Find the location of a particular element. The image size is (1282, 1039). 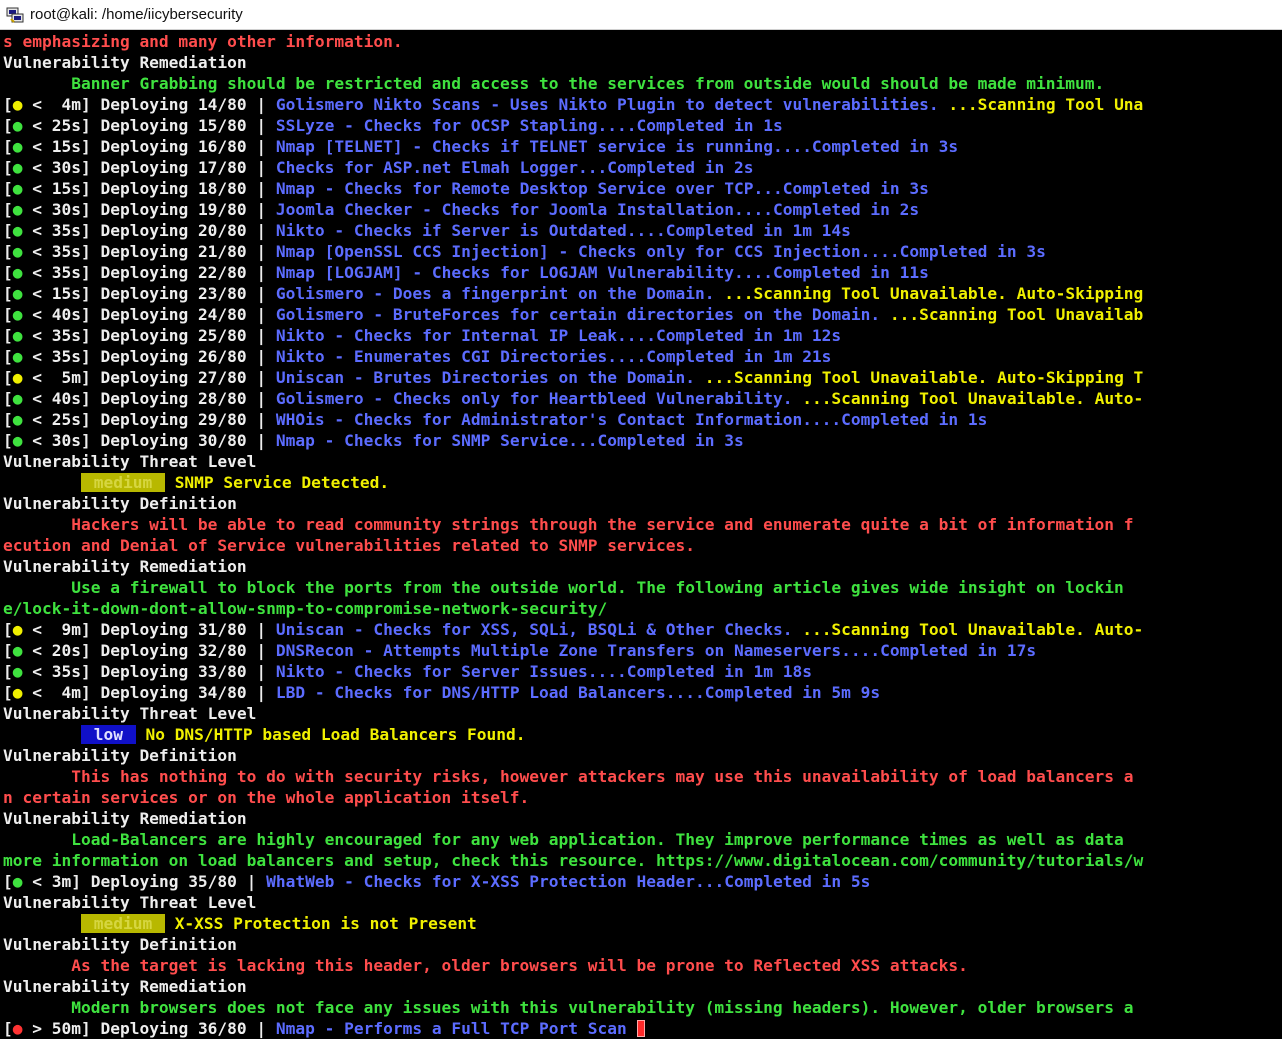

elapsed-time: < 9m] is located at coordinates (61, 629).